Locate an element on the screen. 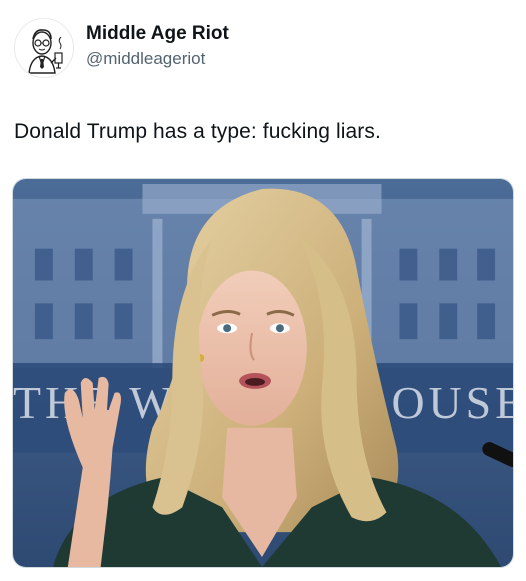  cartoon-man-avatar-icon is located at coordinates (44, 48).